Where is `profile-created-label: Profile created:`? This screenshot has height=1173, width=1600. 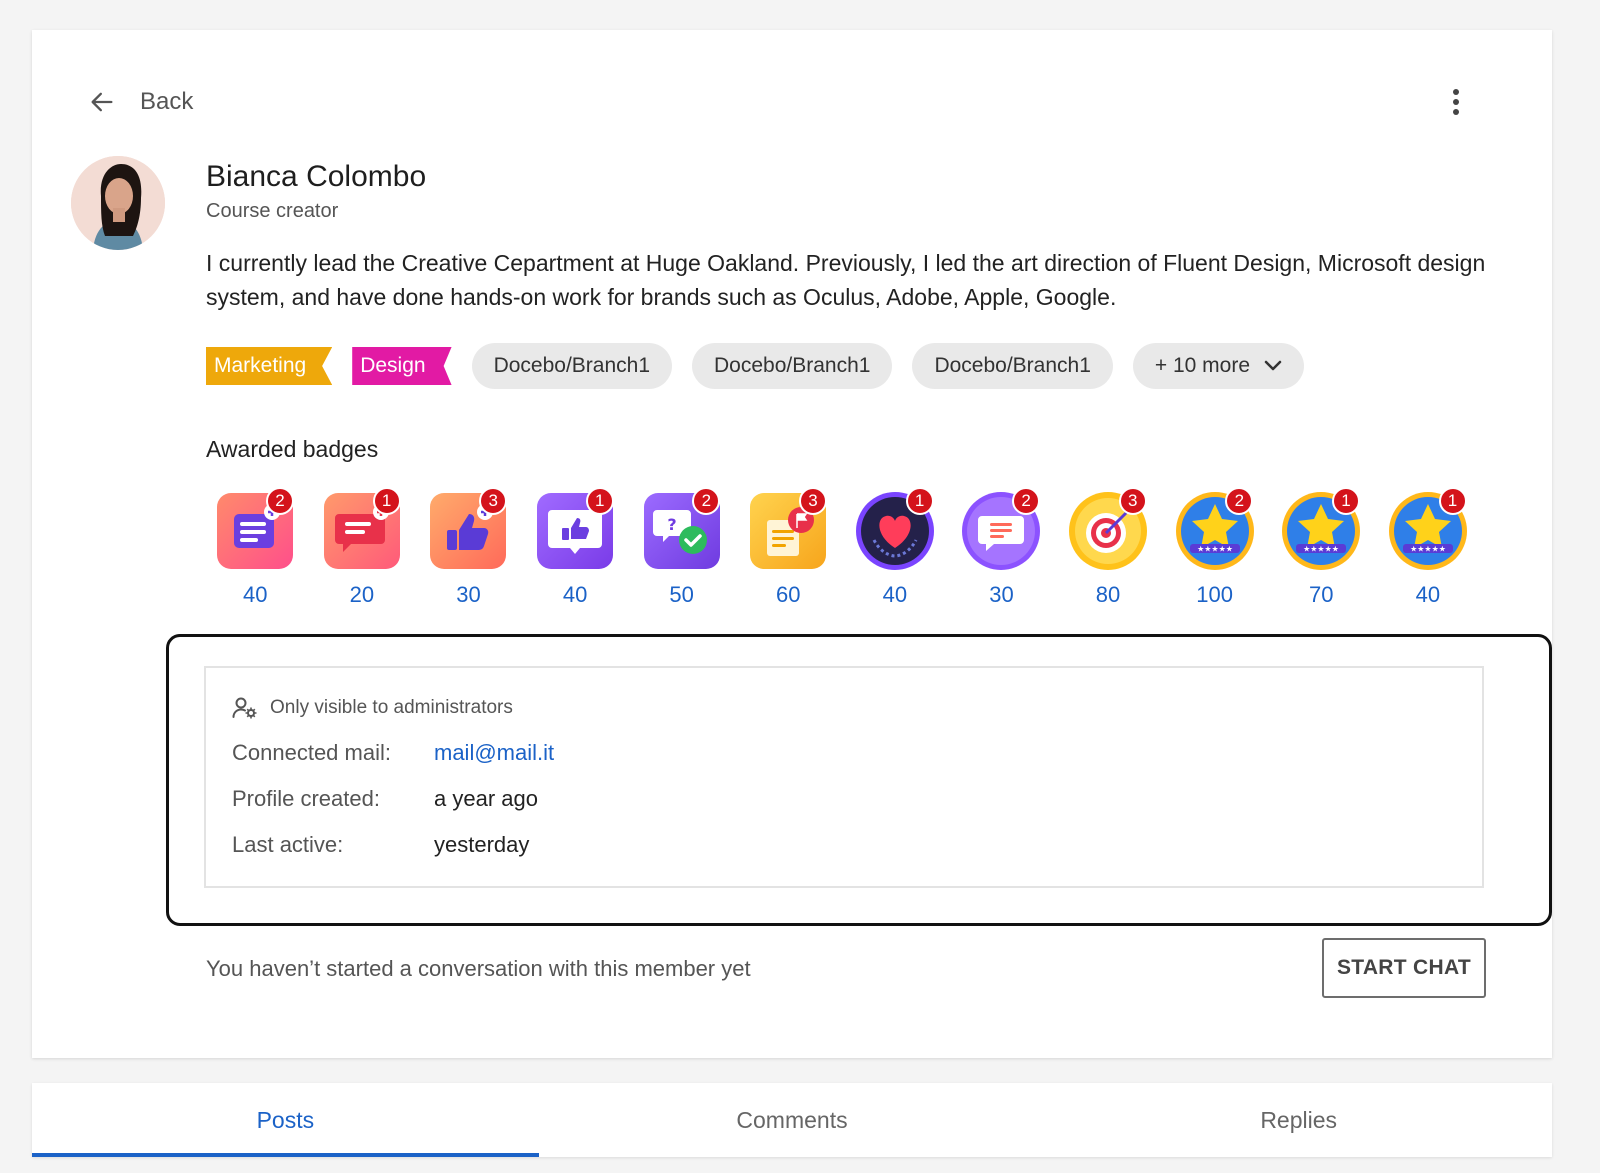
profile-created-label: Profile created: is located at coordinates (306, 798).